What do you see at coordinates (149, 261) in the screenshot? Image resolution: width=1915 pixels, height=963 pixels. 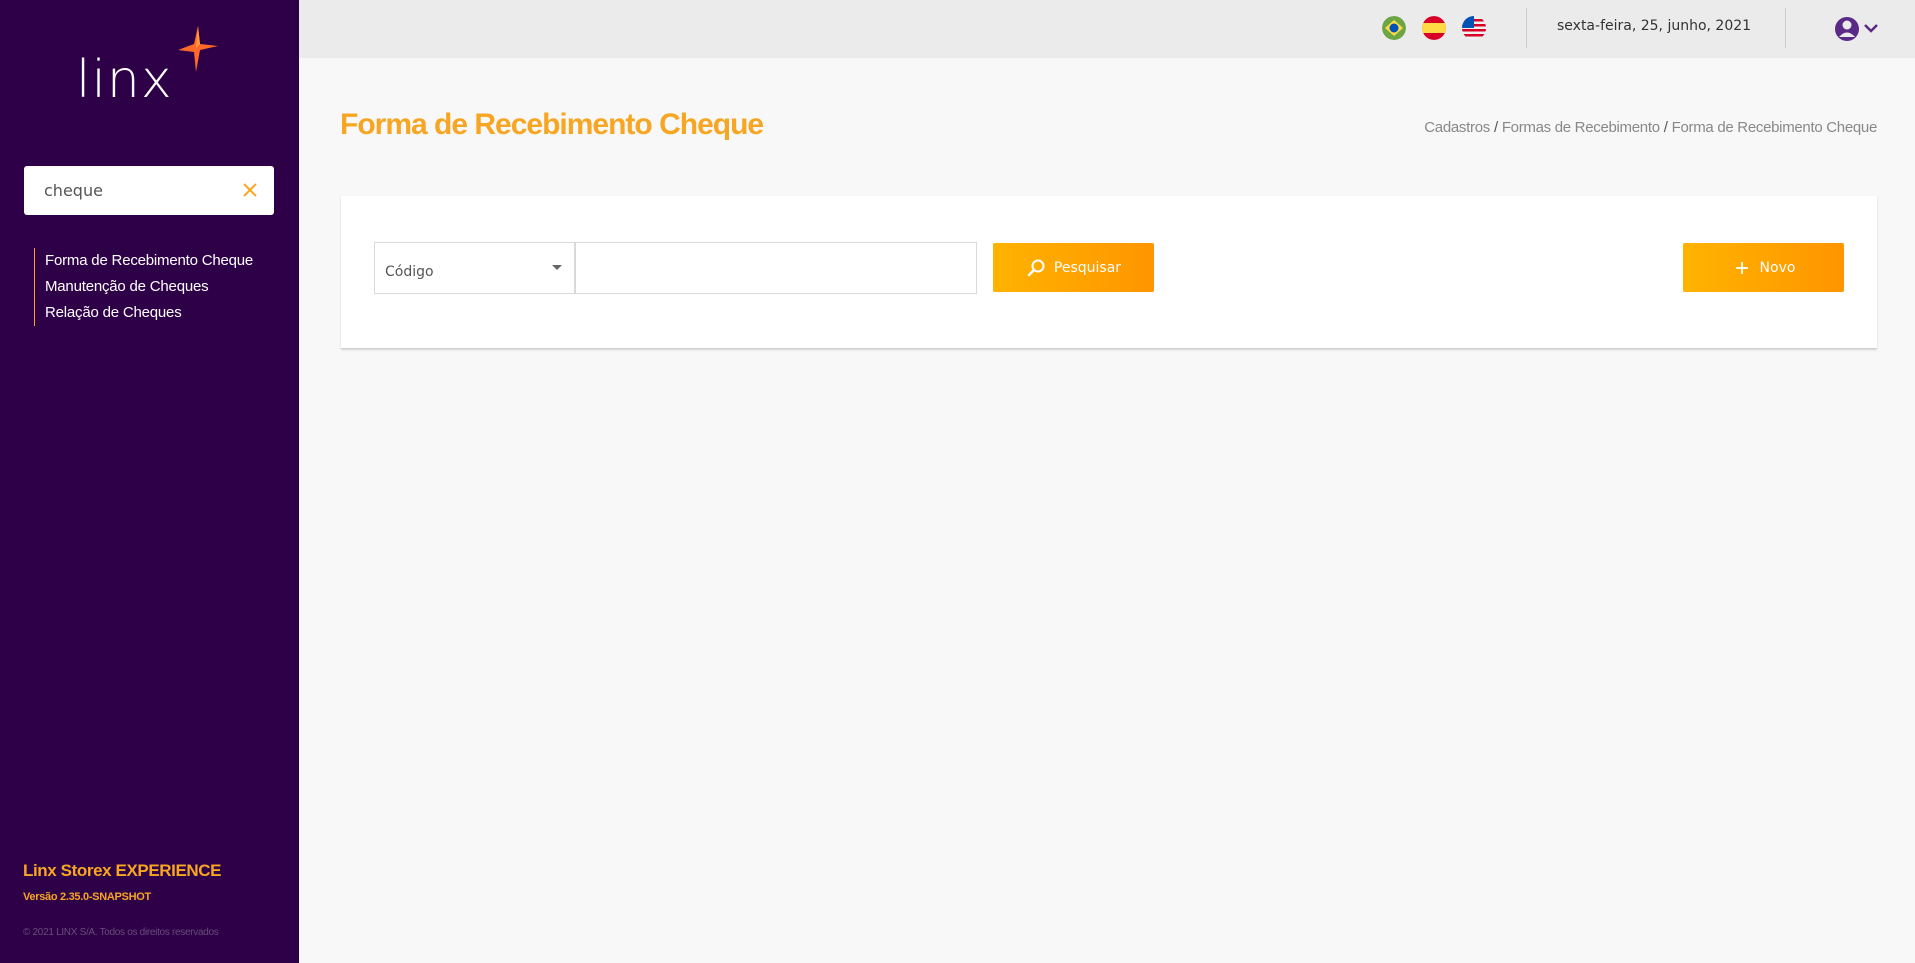 I see `sidebar-item-forma-recebimento-cheque: Forma de Recebimento Cheque` at bounding box center [149, 261].